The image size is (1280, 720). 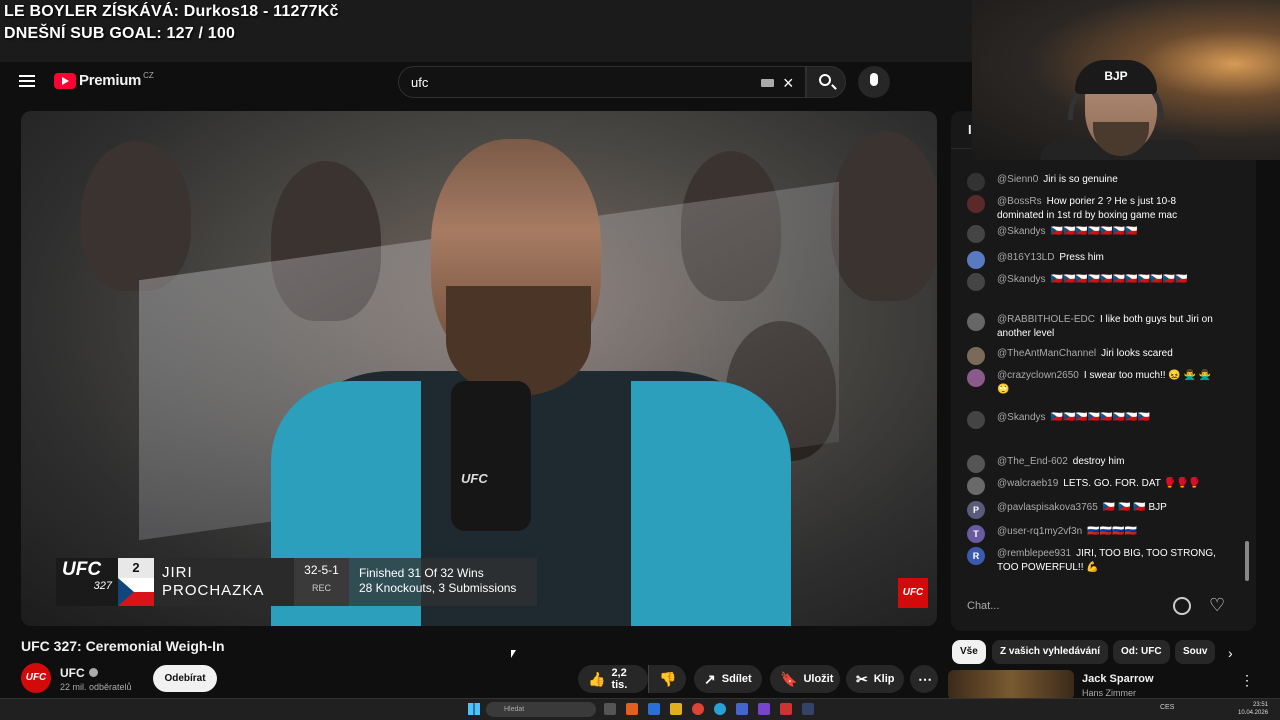 I want to click on chat-avatar: T, so click(x=976, y=534).